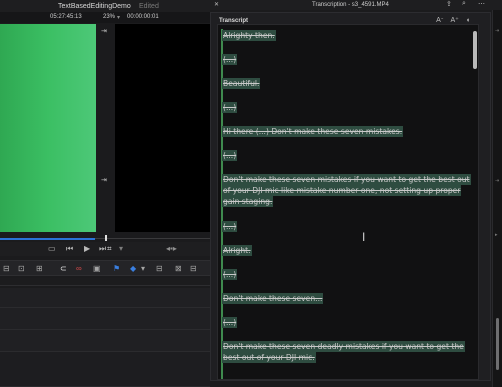 The height and width of the screenshot is (387, 502). What do you see at coordinates (39, 268) in the screenshot?
I see `overwrite-clip-icon: ⊞` at bounding box center [39, 268].